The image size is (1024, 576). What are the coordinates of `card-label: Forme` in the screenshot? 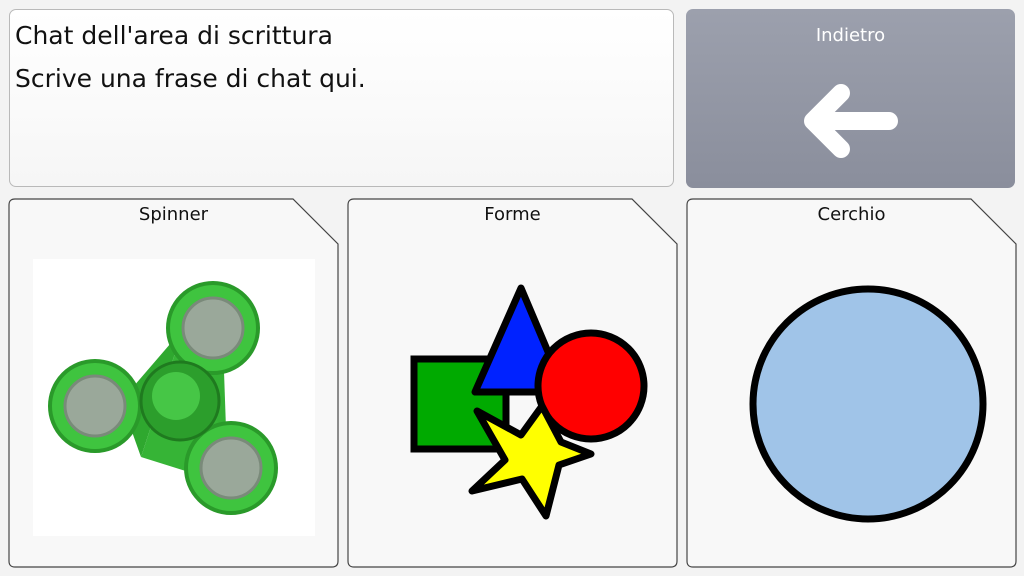 It's located at (512, 214).